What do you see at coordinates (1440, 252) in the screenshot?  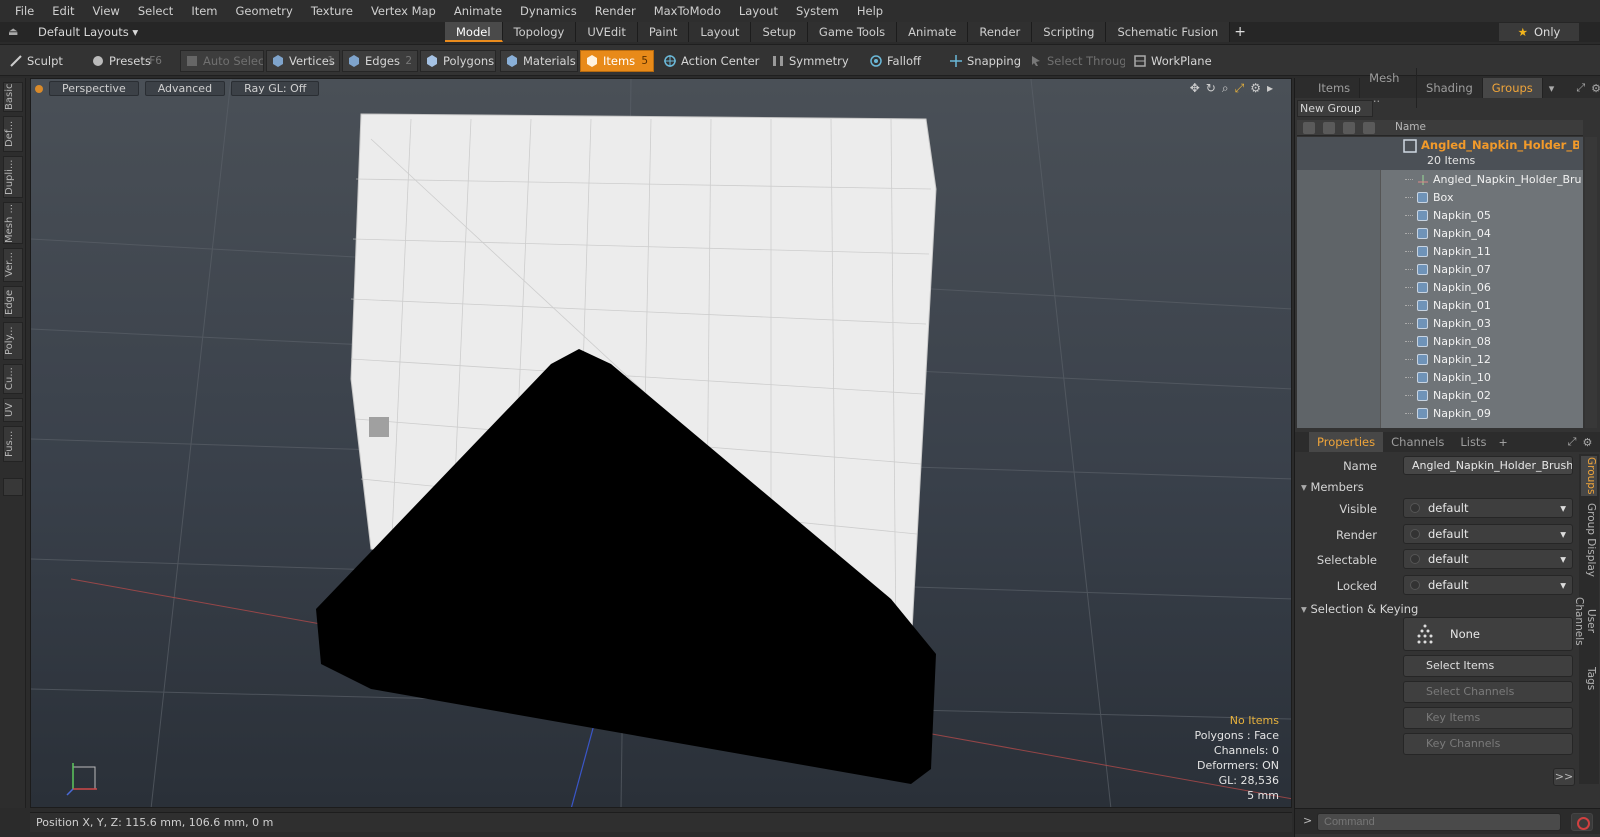 I see `list-item: Napkin_11` at bounding box center [1440, 252].